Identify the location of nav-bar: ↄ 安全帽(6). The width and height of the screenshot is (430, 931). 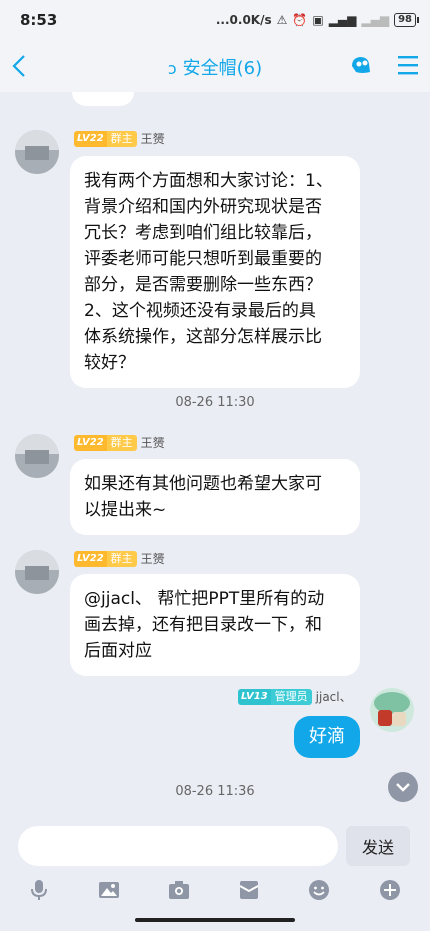
(215, 66).